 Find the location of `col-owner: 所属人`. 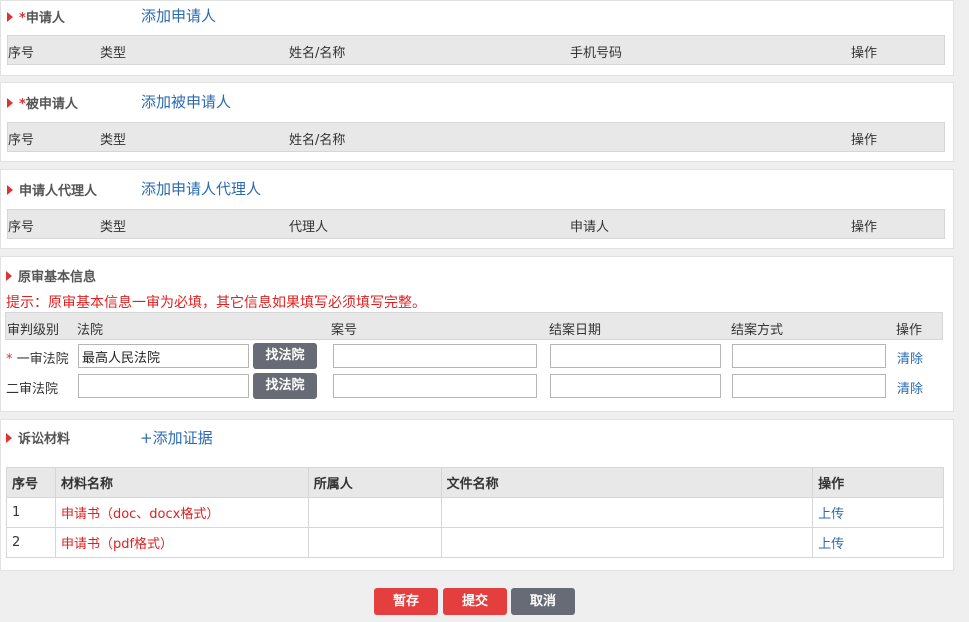

col-owner: 所属人 is located at coordinates (374, 482).